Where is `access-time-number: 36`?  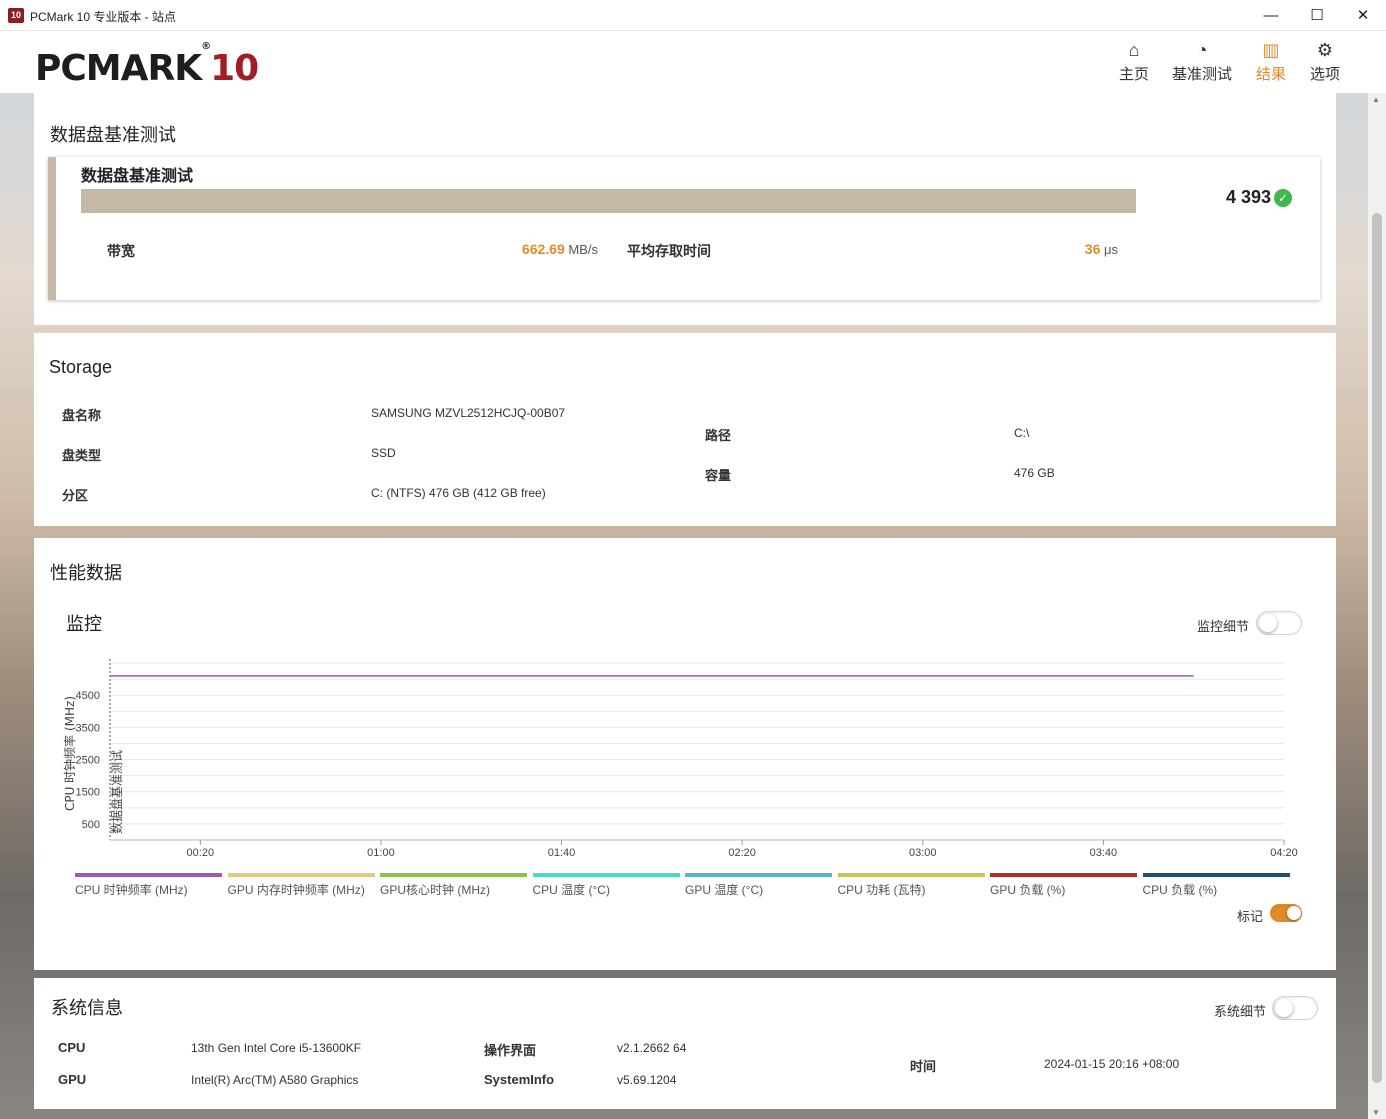
access-time-number: 36 is located at coordinates (1092, 249).